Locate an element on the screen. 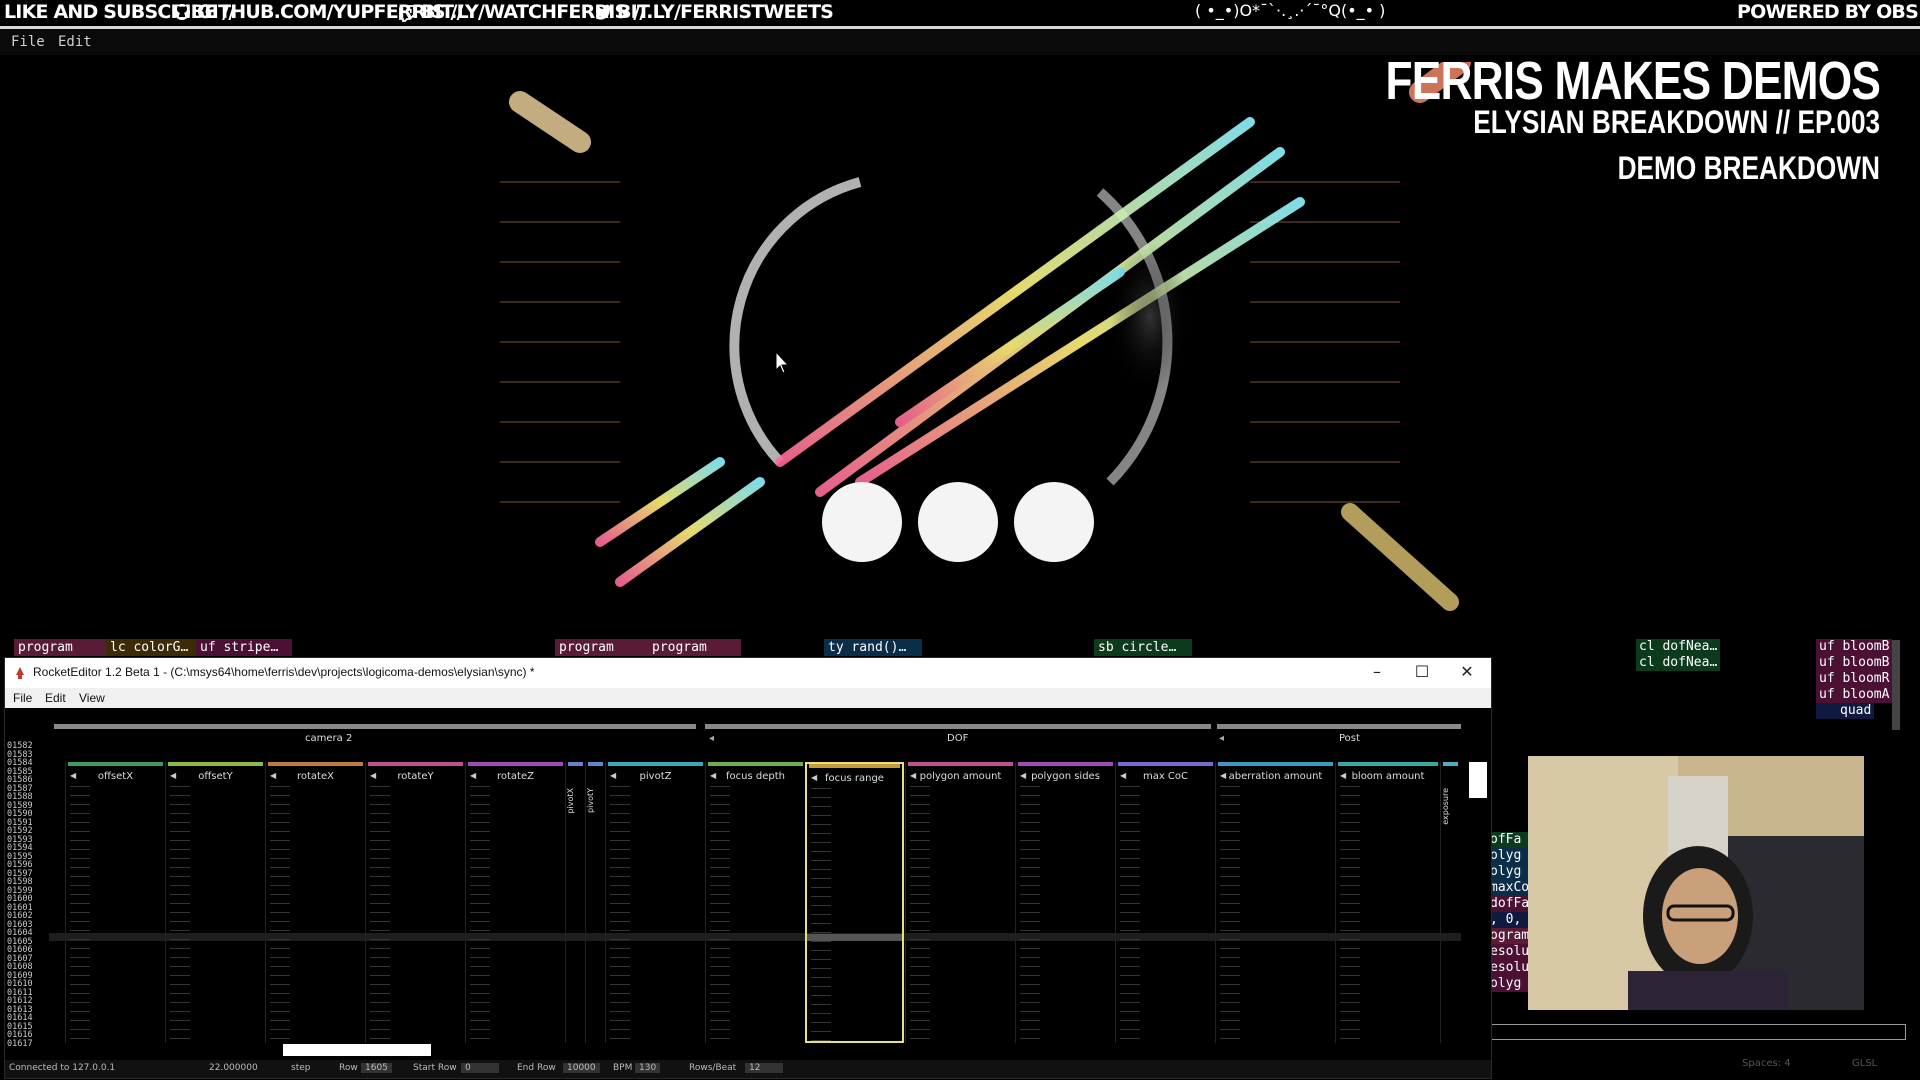 The height and width of the screenshot is (1080, 1920). status-end-row: 10000 is located at coordinates (581, 1068).